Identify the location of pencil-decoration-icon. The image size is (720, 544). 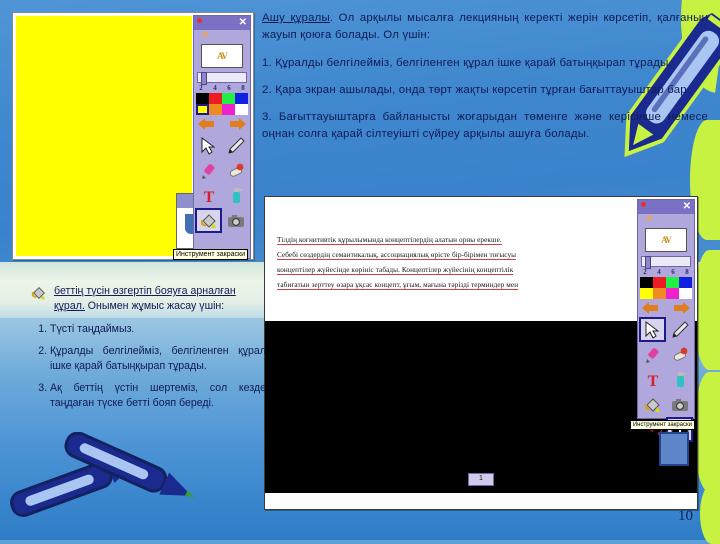
(130, 465).